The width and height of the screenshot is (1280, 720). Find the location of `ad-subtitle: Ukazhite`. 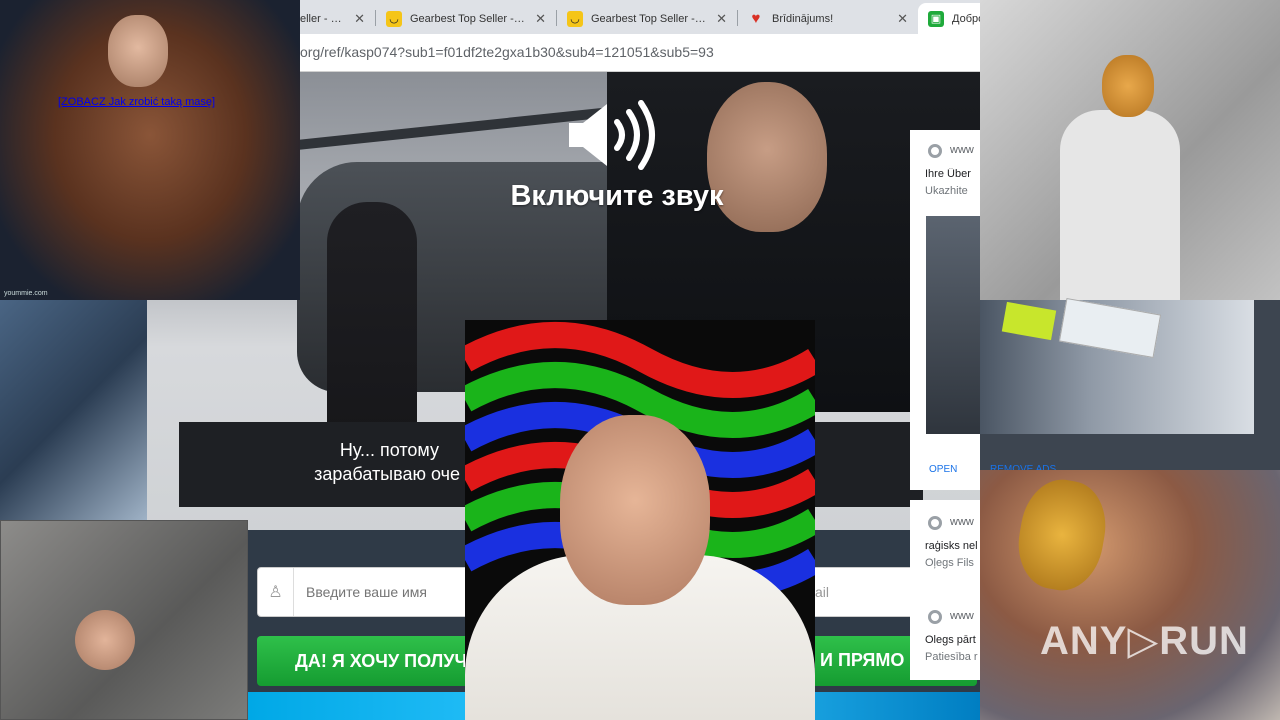

ad-subtitle: Ukazhite is located at coordinates (946, 191).